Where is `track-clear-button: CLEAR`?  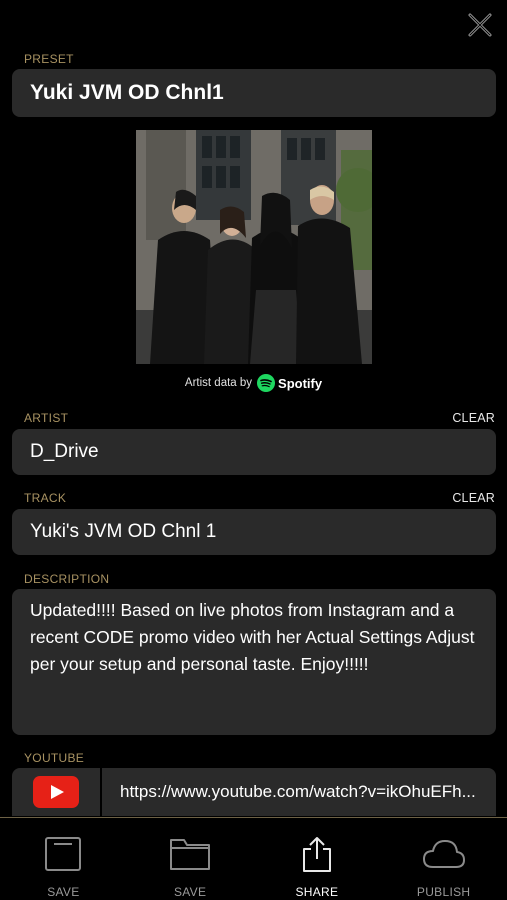
track-clear-button: CLEAR is located at coordinates (473, 498).